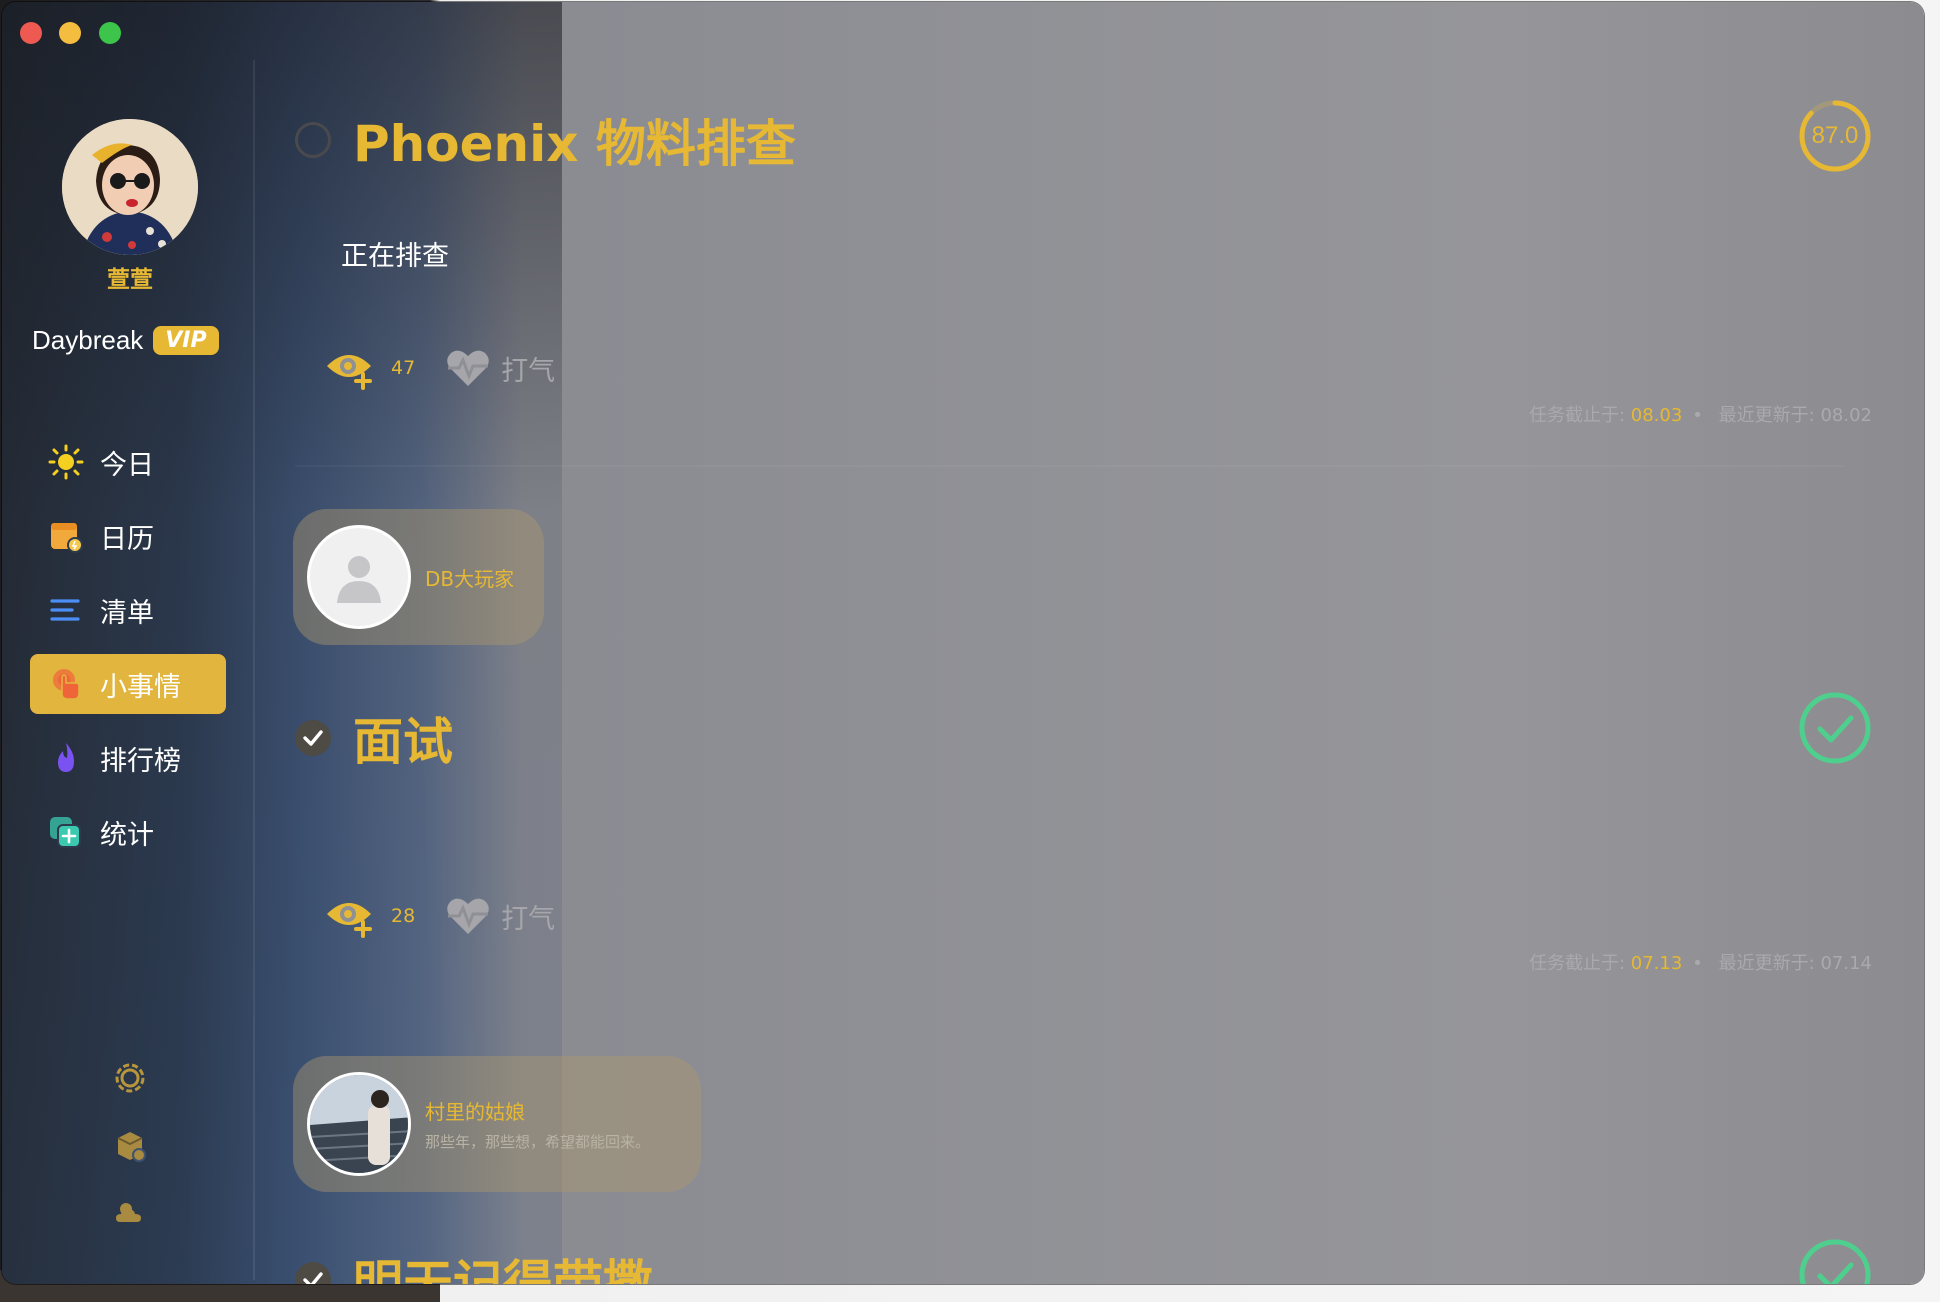 Image resolution: width=1940 pixels, height=1302 pixels. I want to click on view-count: 47, so click(403, 368).